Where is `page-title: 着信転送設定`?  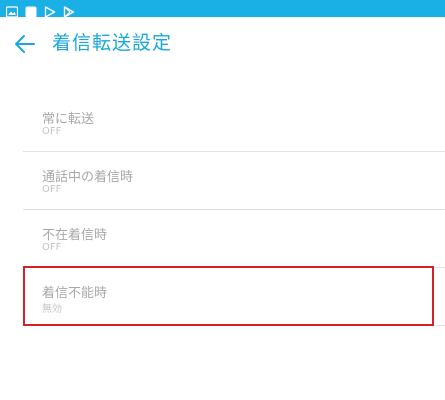 page-title: 着信転送設定 is located at coordinates (112, 43).